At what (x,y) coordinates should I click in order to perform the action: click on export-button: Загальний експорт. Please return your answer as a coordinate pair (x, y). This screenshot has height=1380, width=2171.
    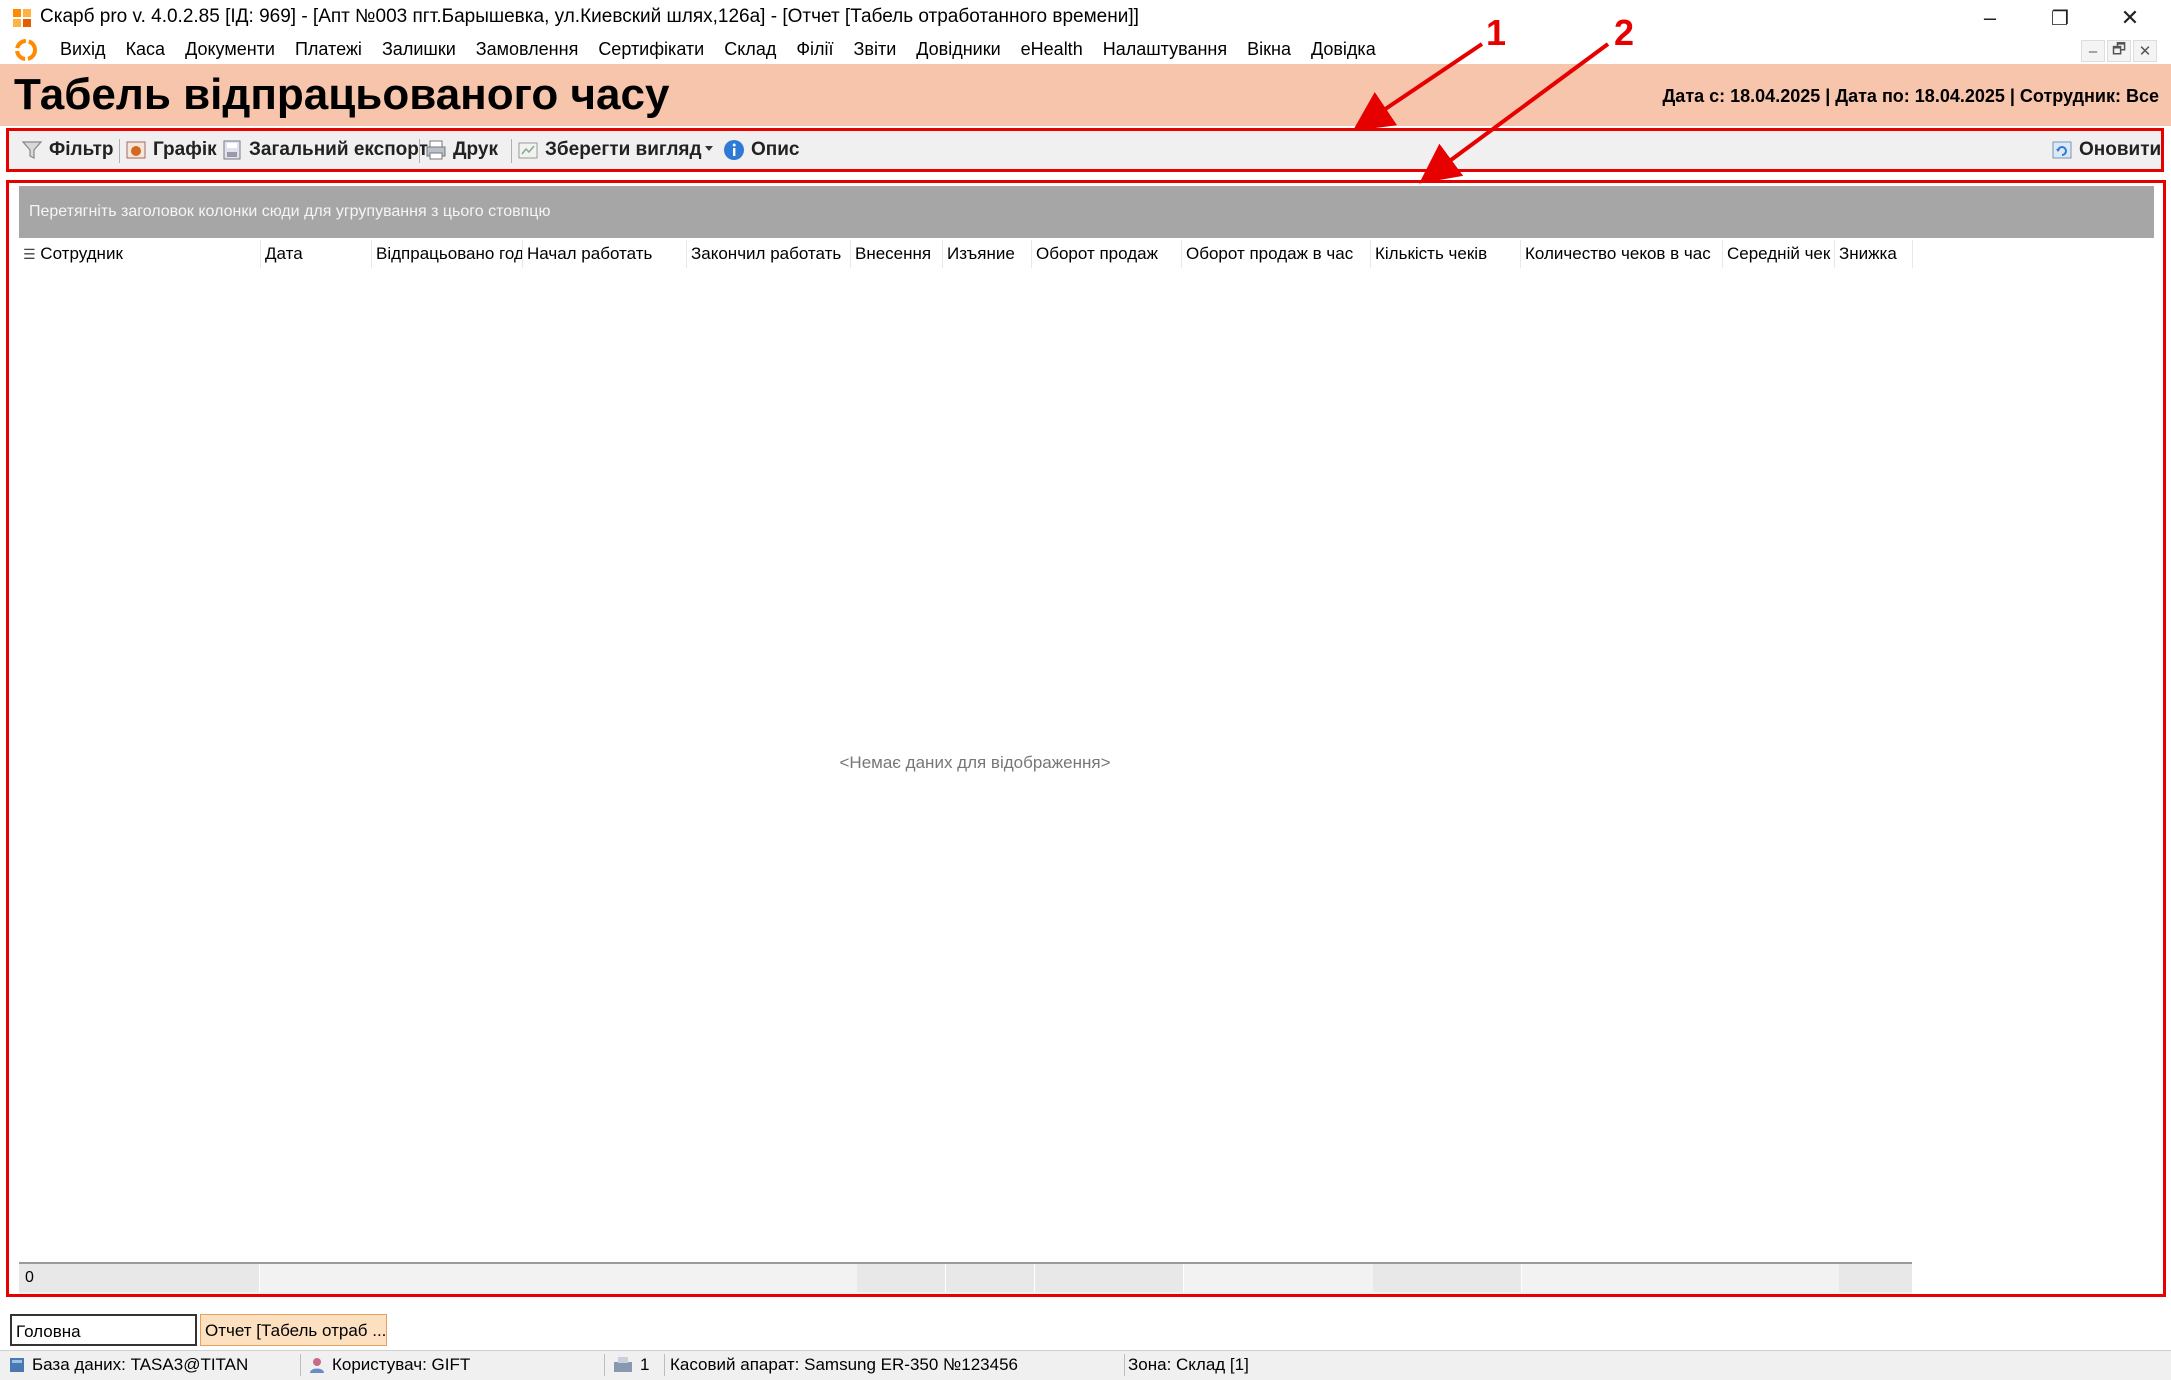
    Looking at the image, I should click on (324, 150).